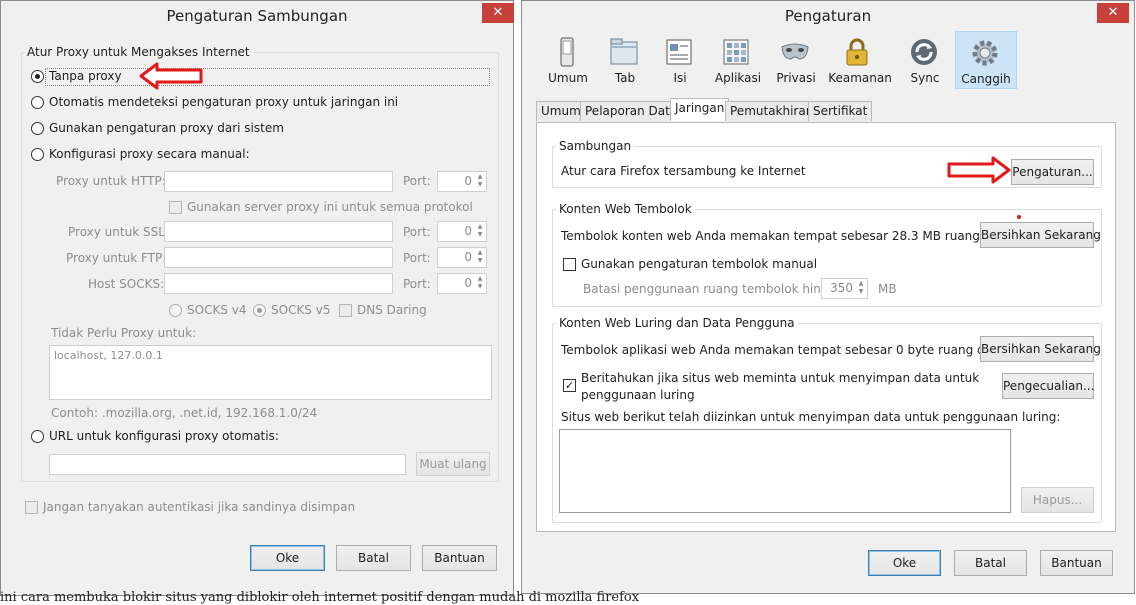 Image resolution: width=1136 pixels, height=605 pixels. Describe the element at coordinates (857, 52) in the screenshot. I see `padlock-icon` at that location.